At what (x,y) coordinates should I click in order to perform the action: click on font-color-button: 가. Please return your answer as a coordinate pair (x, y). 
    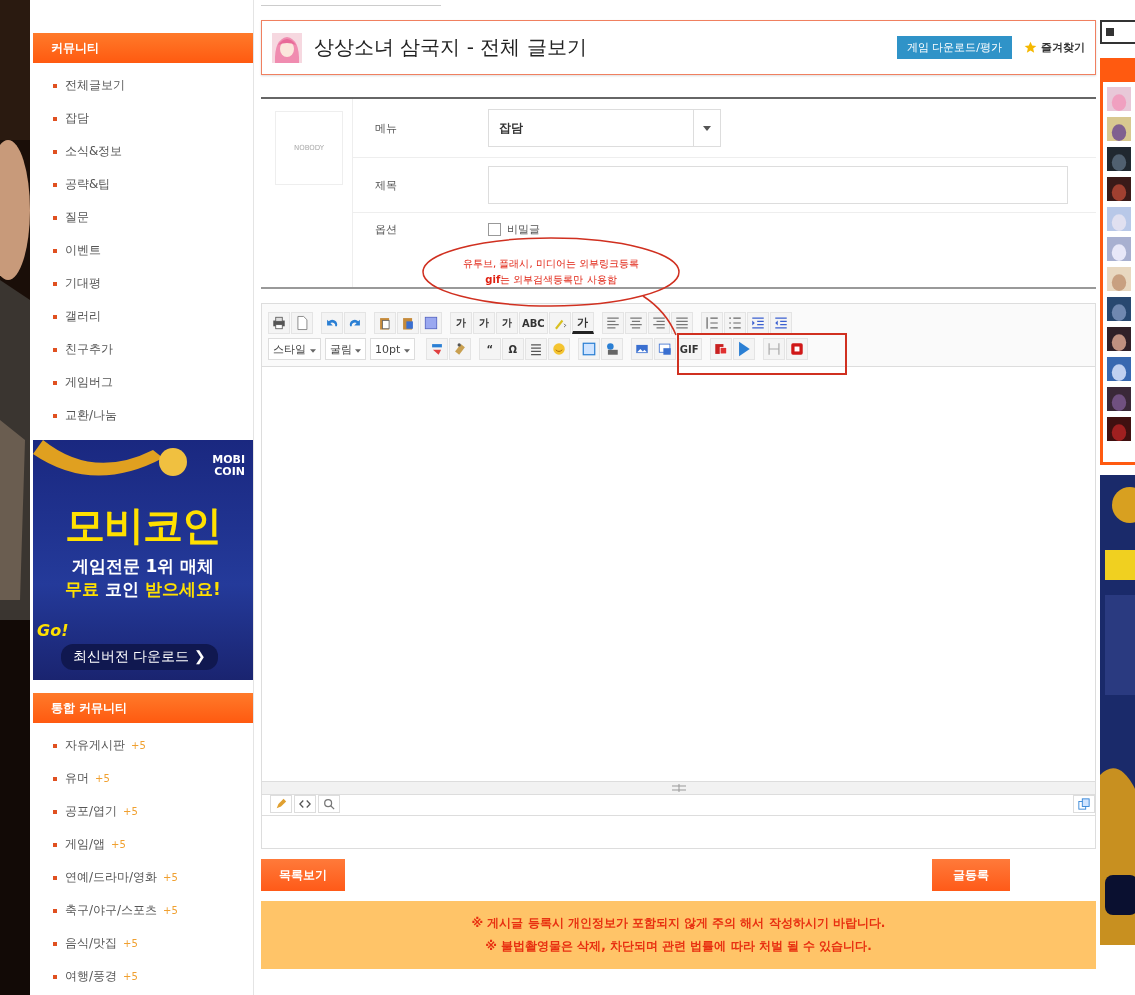
    Looking at the image, I should click on (582, 323).